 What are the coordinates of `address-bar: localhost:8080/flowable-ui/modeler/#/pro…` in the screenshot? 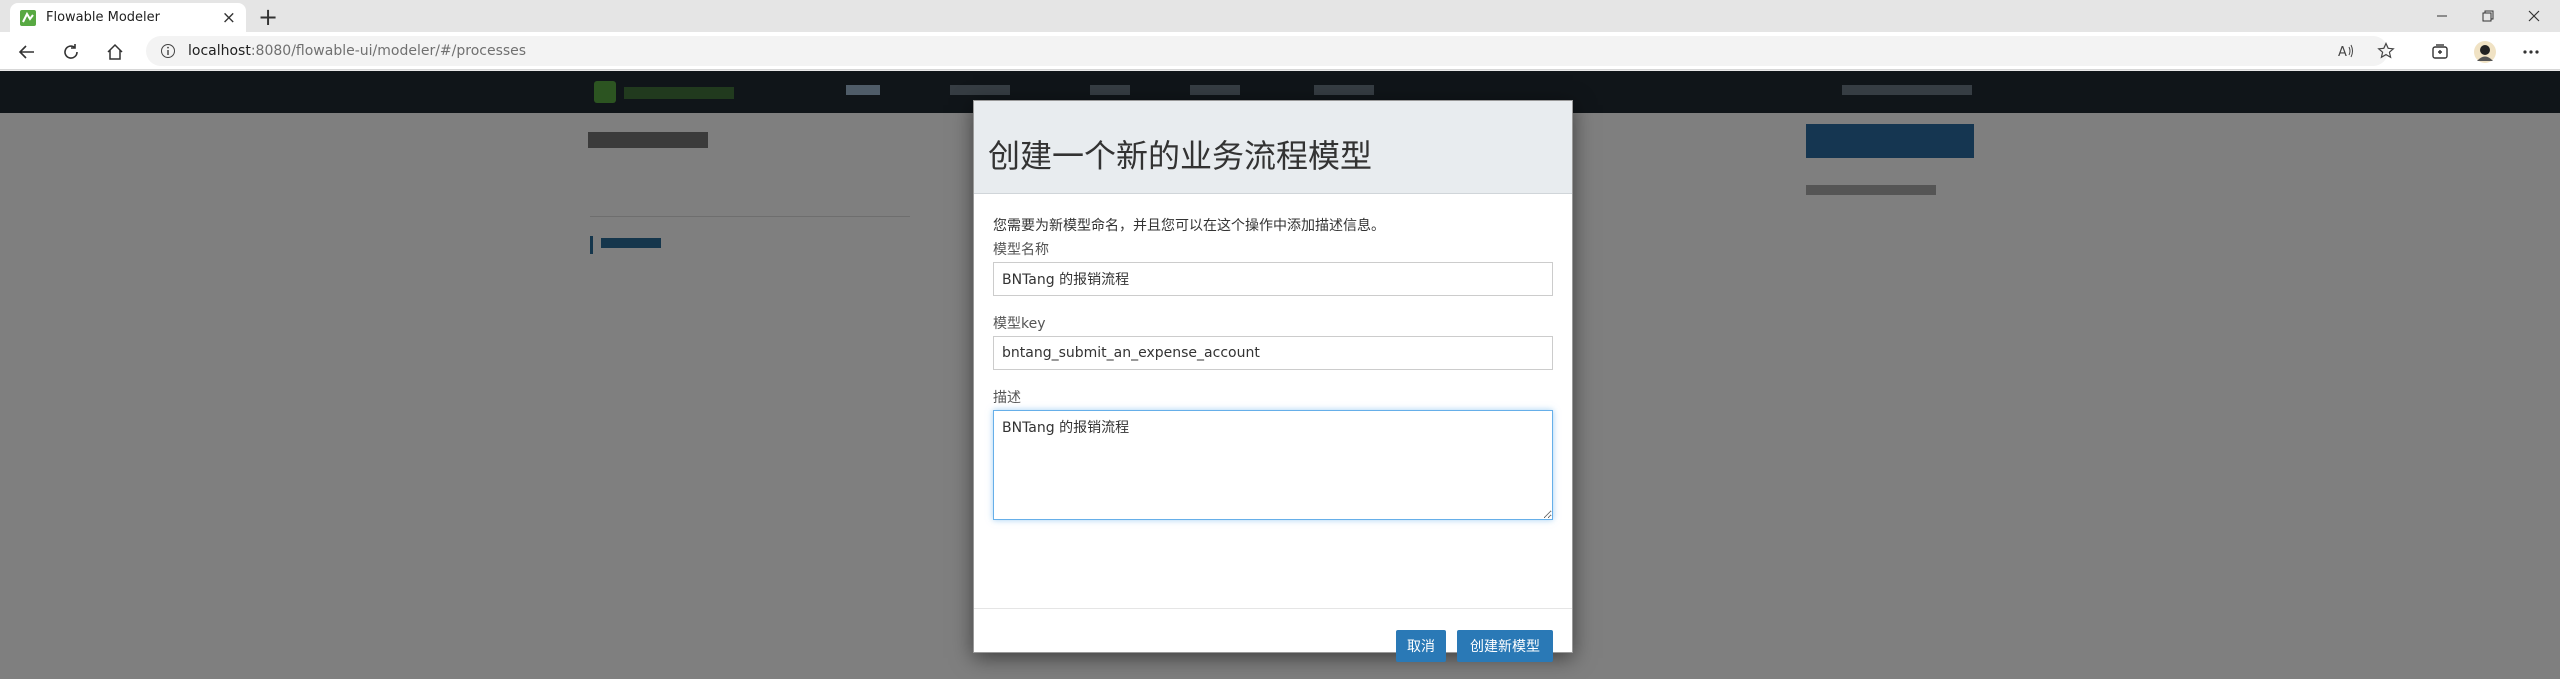 It's located at (1267, 51).